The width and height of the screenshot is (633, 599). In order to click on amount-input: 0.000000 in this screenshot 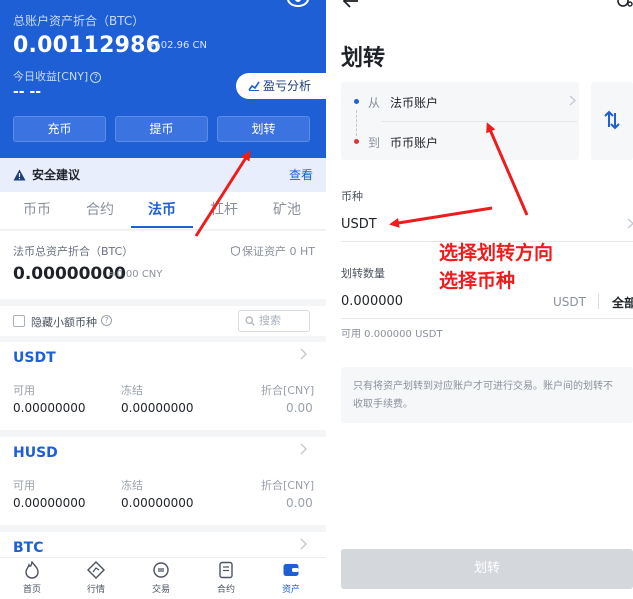, I will do `click(372, 301)`.